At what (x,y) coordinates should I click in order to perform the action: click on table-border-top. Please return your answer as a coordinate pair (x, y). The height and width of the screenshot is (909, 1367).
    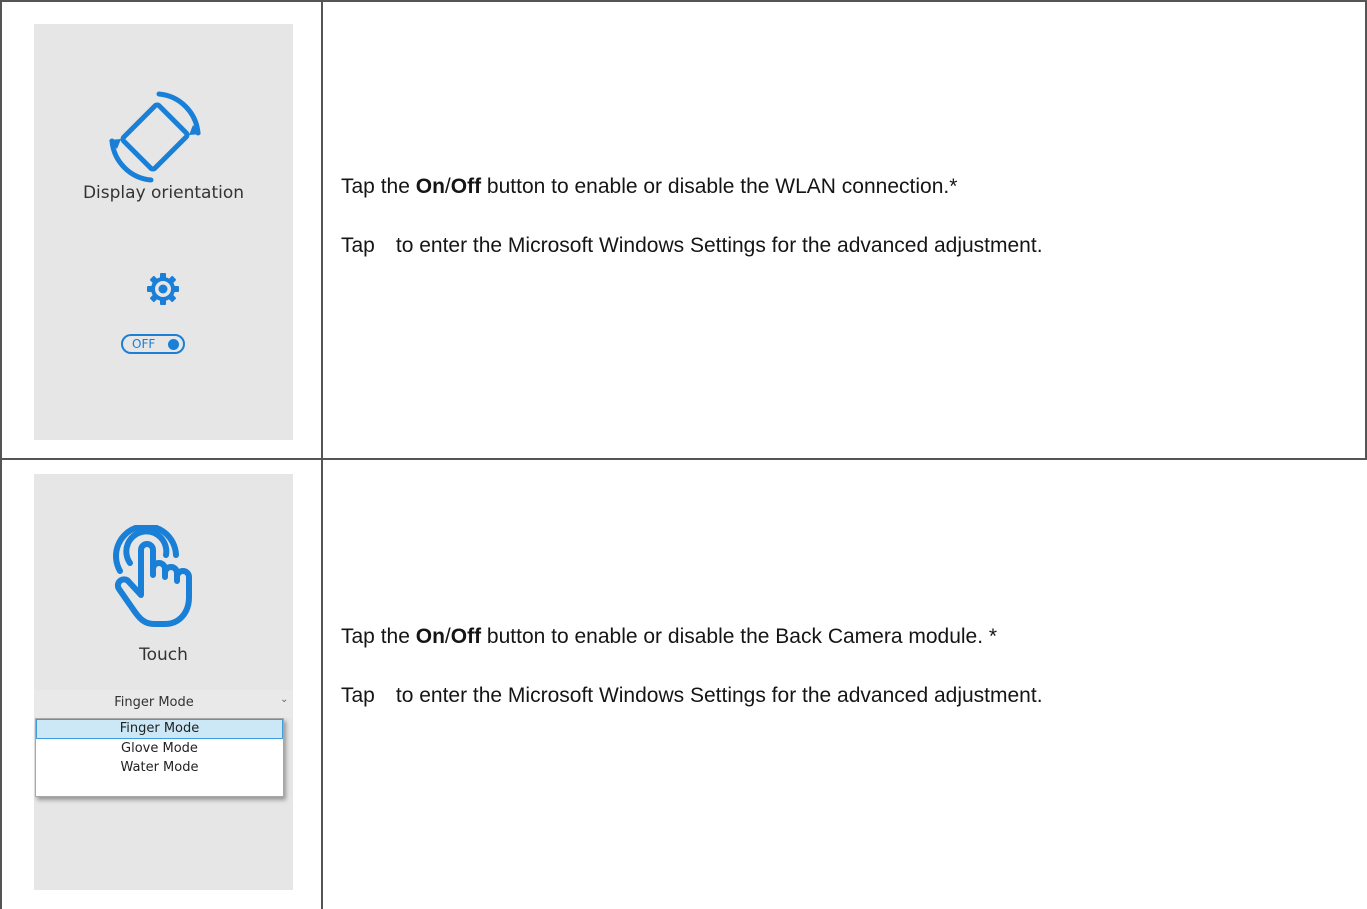
    Looking at the image, I should click on (683, 1).